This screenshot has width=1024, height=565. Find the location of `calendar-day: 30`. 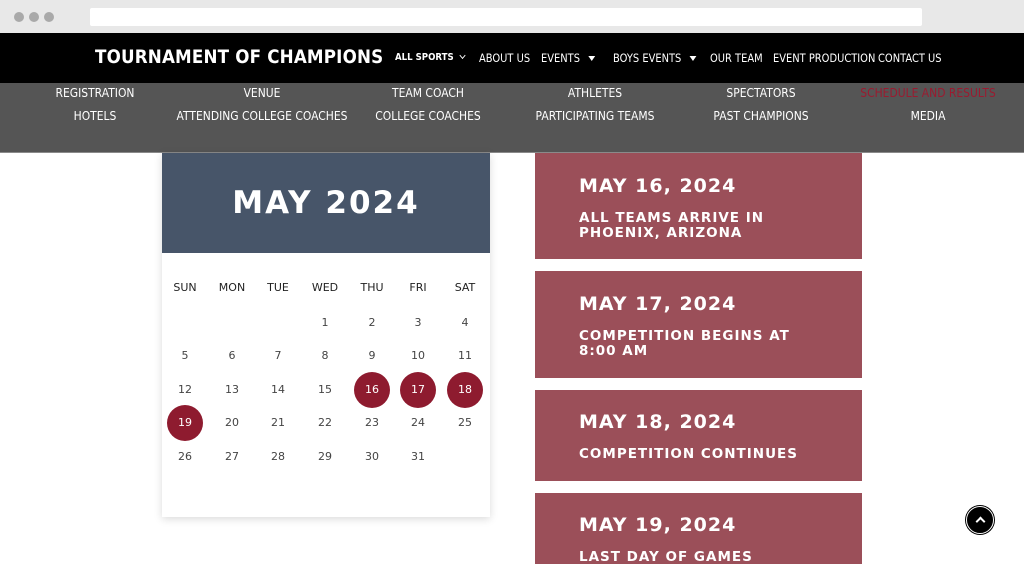

calendar-day: 30 is located at coordinates (372, 457).